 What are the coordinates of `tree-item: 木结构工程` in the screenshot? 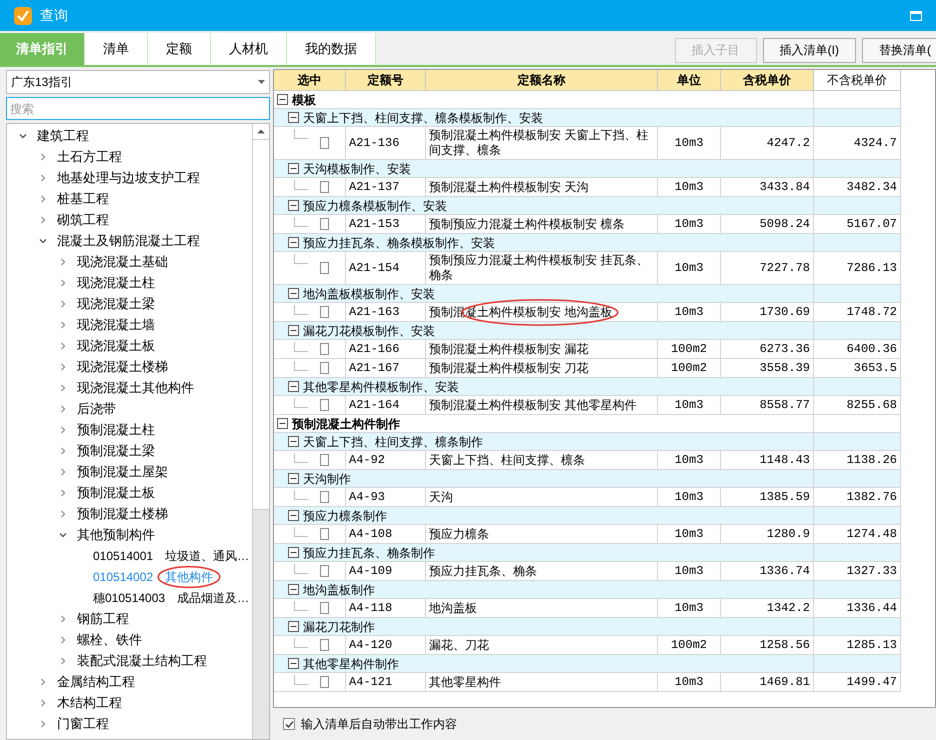 It's located at (89, 702).